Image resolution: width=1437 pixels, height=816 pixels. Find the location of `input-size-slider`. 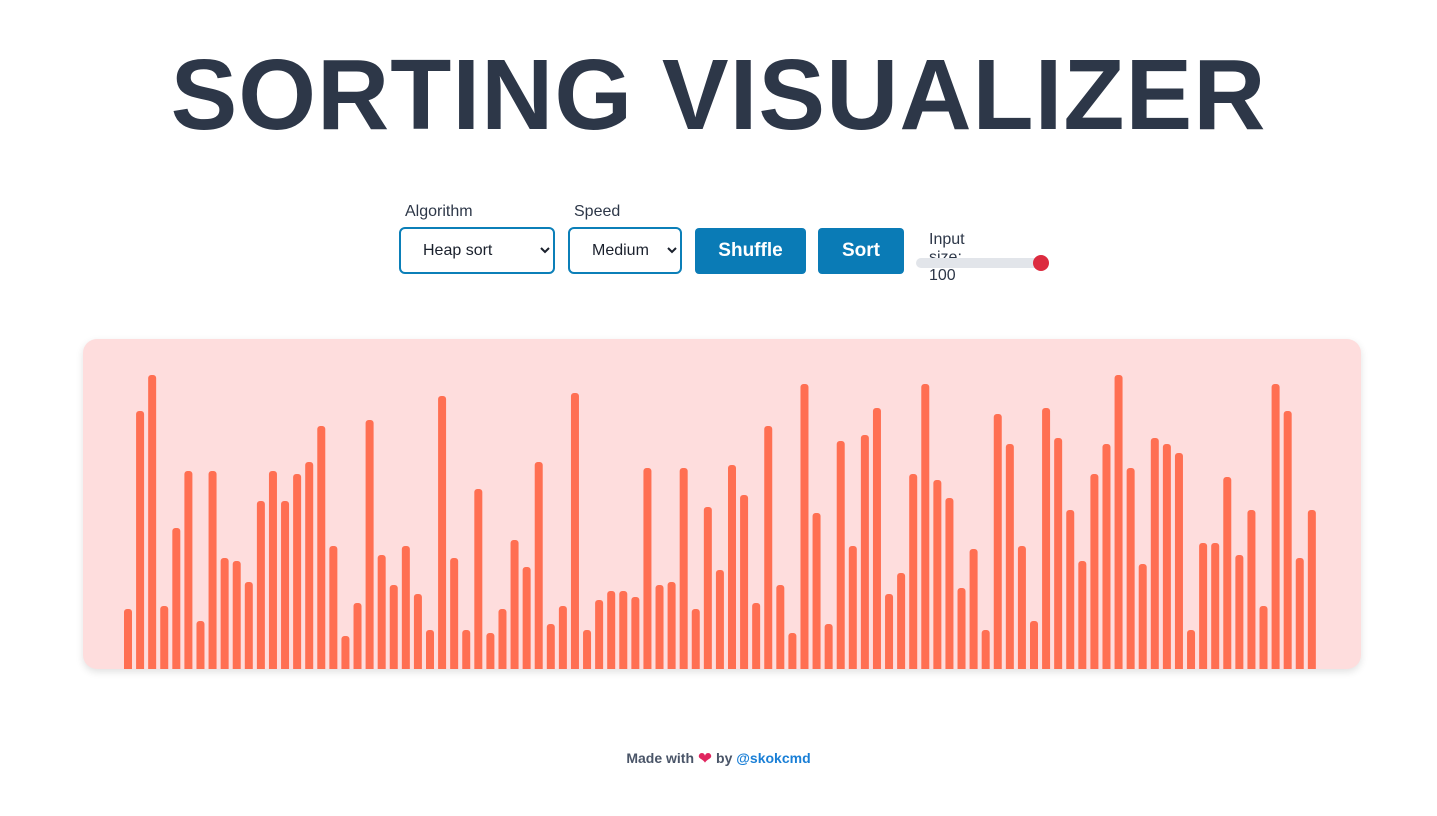

input-size-slider is located at coordinates (982, 263).